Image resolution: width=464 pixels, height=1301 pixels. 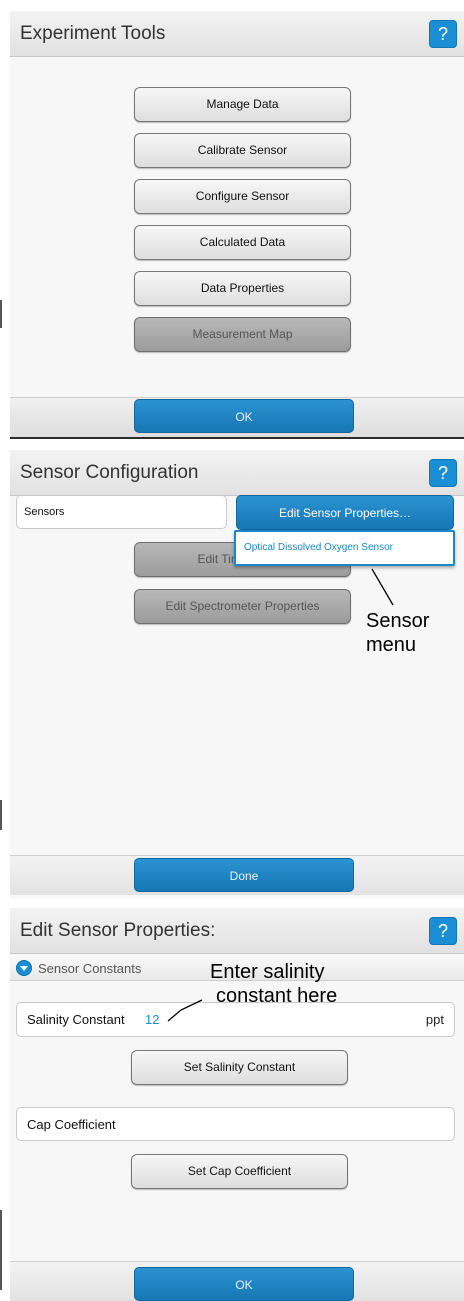 What do you see at coordinates (398, 621) in the screenshot?
I see `annotation-line: Sensor` at bounding box center [398, 621].